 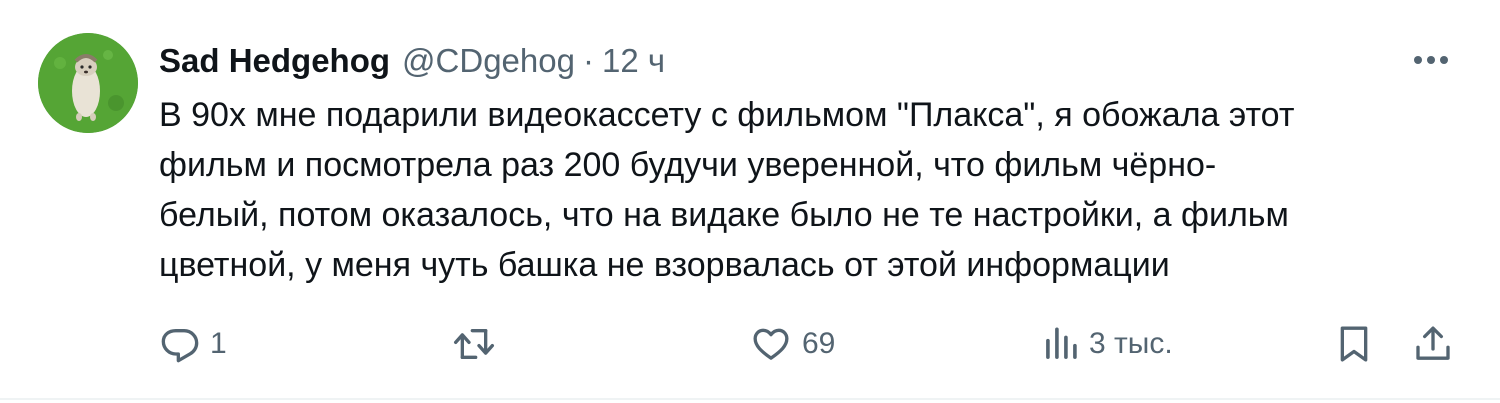 I want to click on heart-icon, so click(x=771, y=344).